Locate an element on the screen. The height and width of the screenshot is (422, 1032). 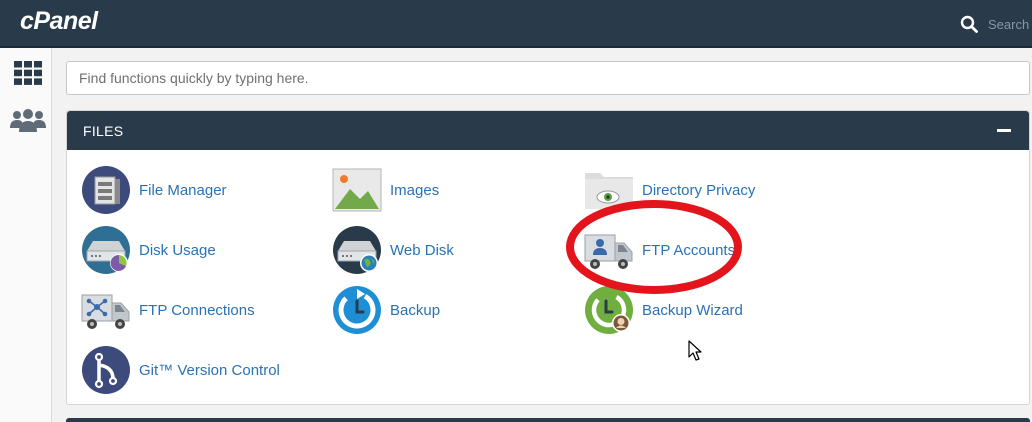
images-label: Images is located at coordinates (414, 190).